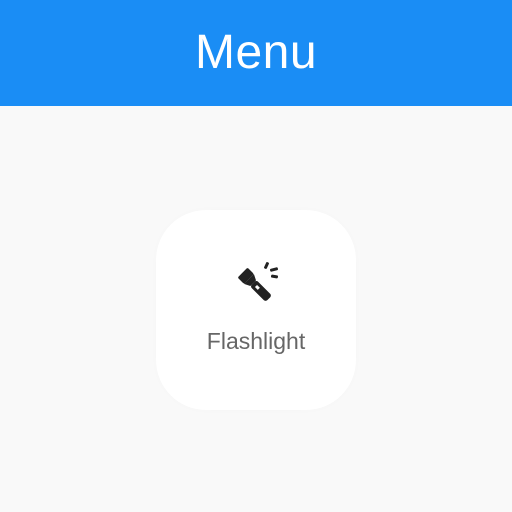 The width and height of the screenshot is (512, 512). I want to click on menu-item-label: Flashlight, so click(256, 341).